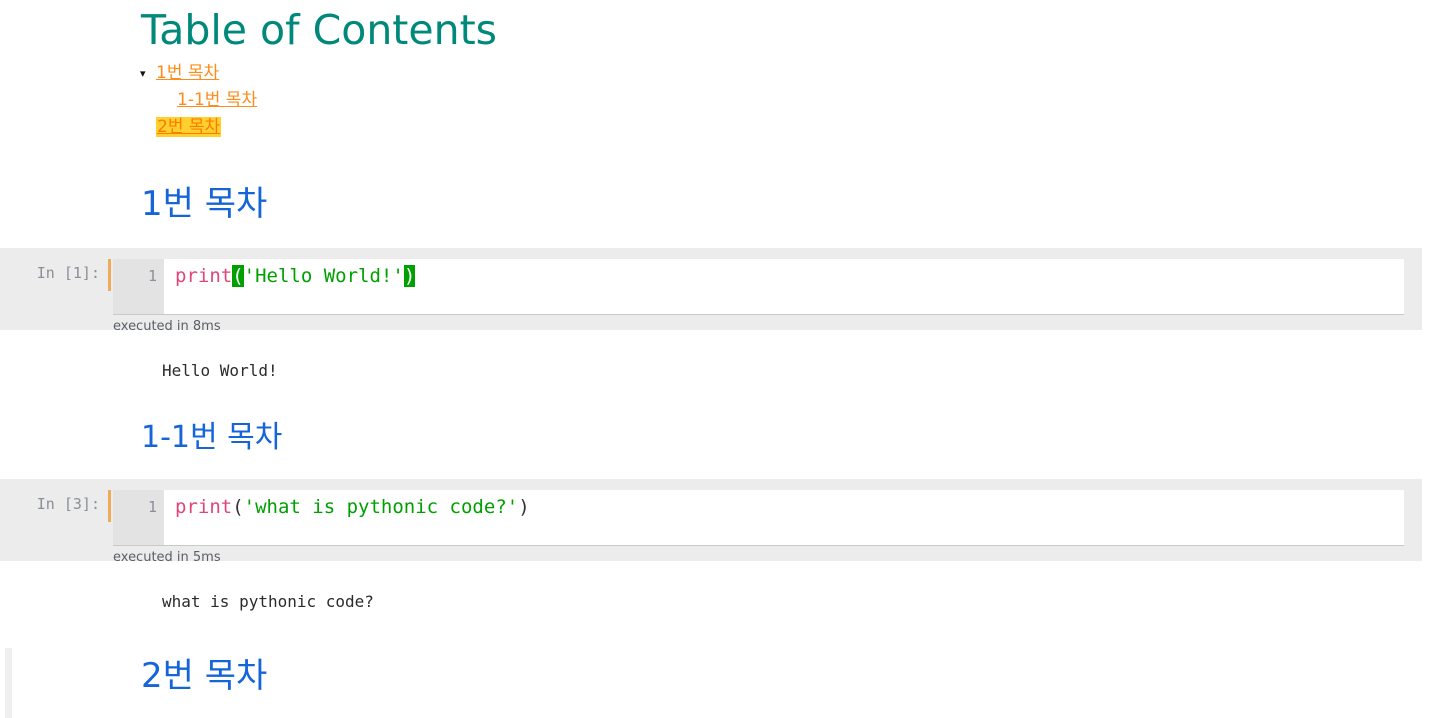 The width and height of the screenshot is (1451, 718). Describe the element at coordinates (187, 73) in the screenshot. I see `toc-link-1: 1번 목차` at that location.